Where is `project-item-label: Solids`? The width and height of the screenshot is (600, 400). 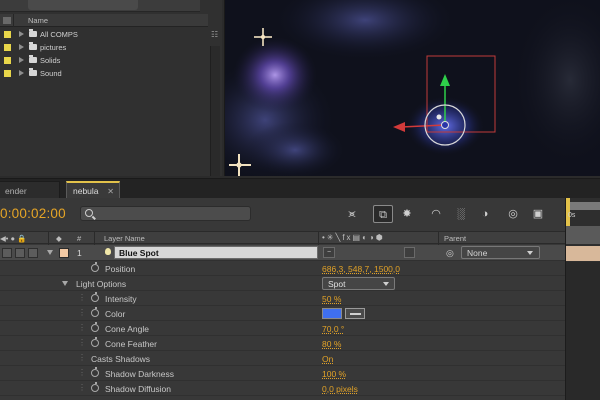
project-item-label: Solids is located at coordinates (50, 60).